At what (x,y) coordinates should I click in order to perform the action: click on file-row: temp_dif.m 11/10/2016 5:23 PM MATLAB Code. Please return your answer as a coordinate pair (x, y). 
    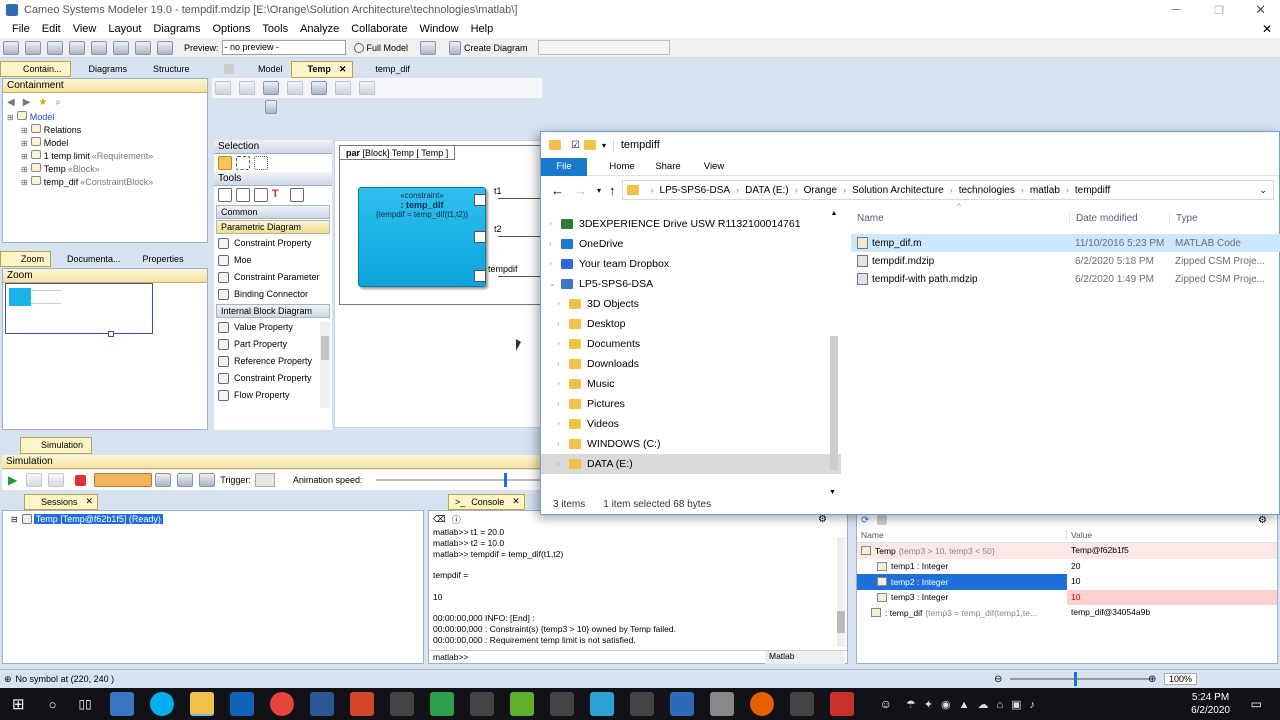
    Looking at the image, I should click on (1065, 243).